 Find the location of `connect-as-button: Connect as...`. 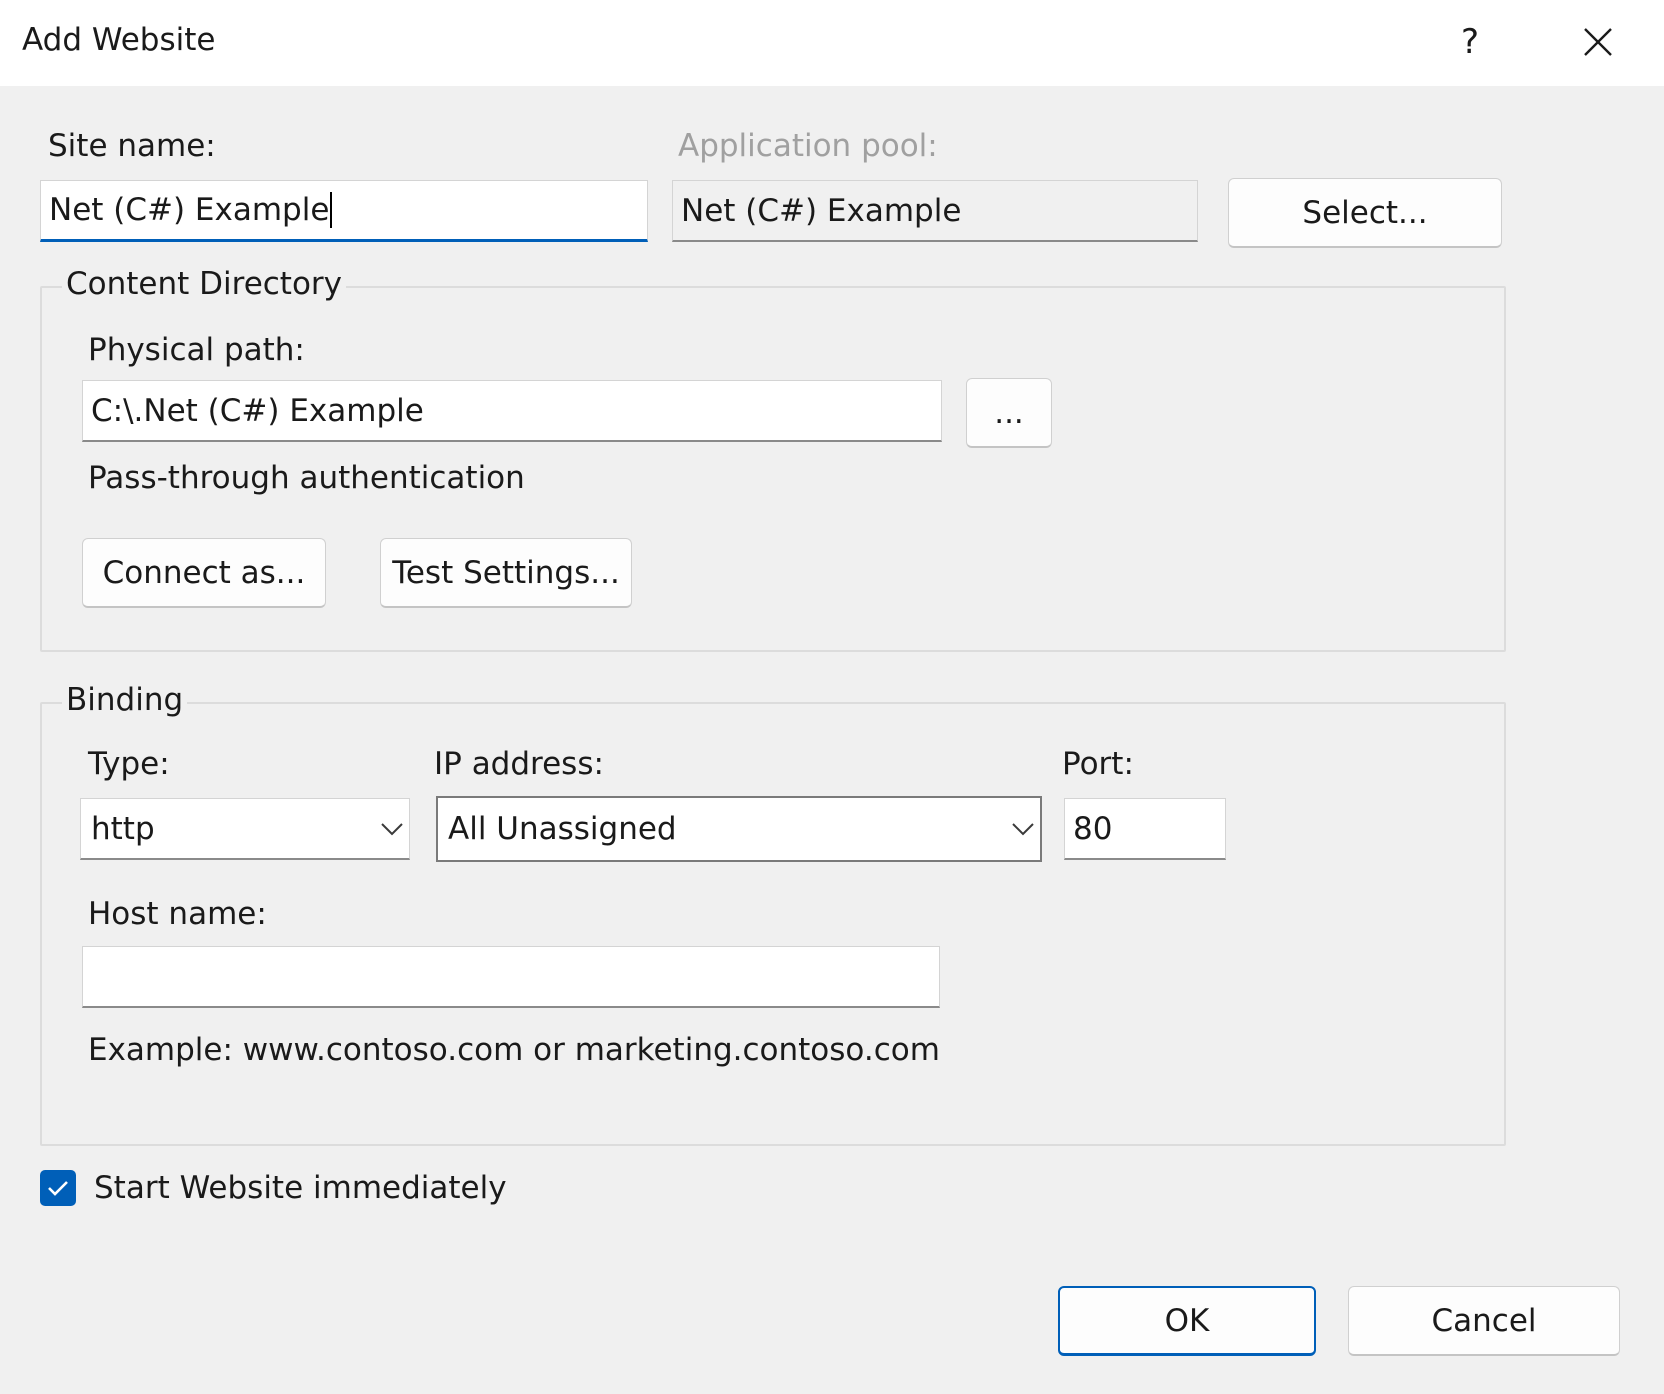

connect-as-button: Connect as... is located at coordinates (204, 573).